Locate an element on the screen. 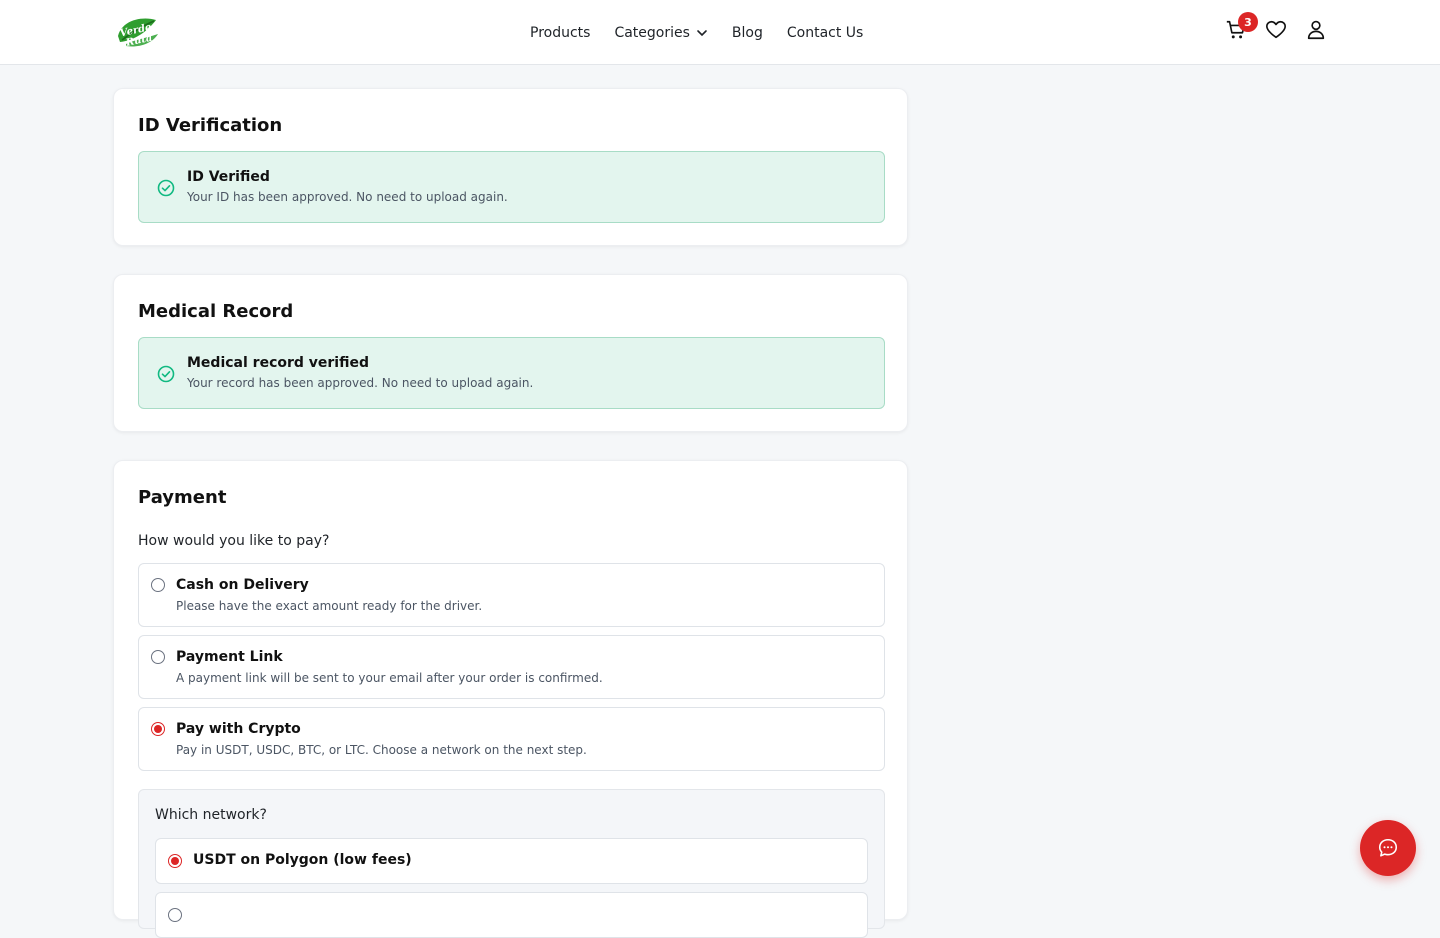  nav-blog-label: Blog is located at coordinates (747, 32).